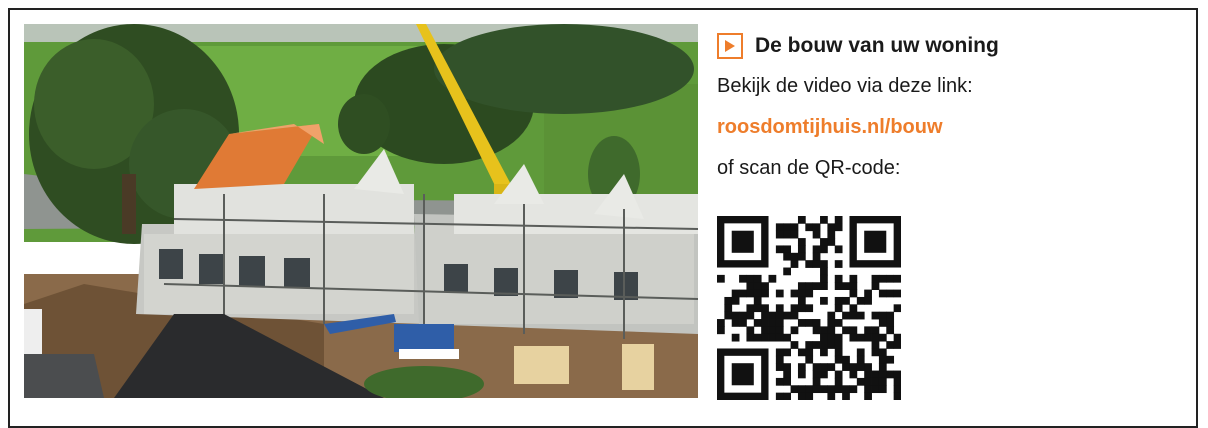 This screenshot has height=428, width=1208. What do you see at coordinates (809, 308) in the screenshot?
I see `qr-code` at bounding box center [809, 308].